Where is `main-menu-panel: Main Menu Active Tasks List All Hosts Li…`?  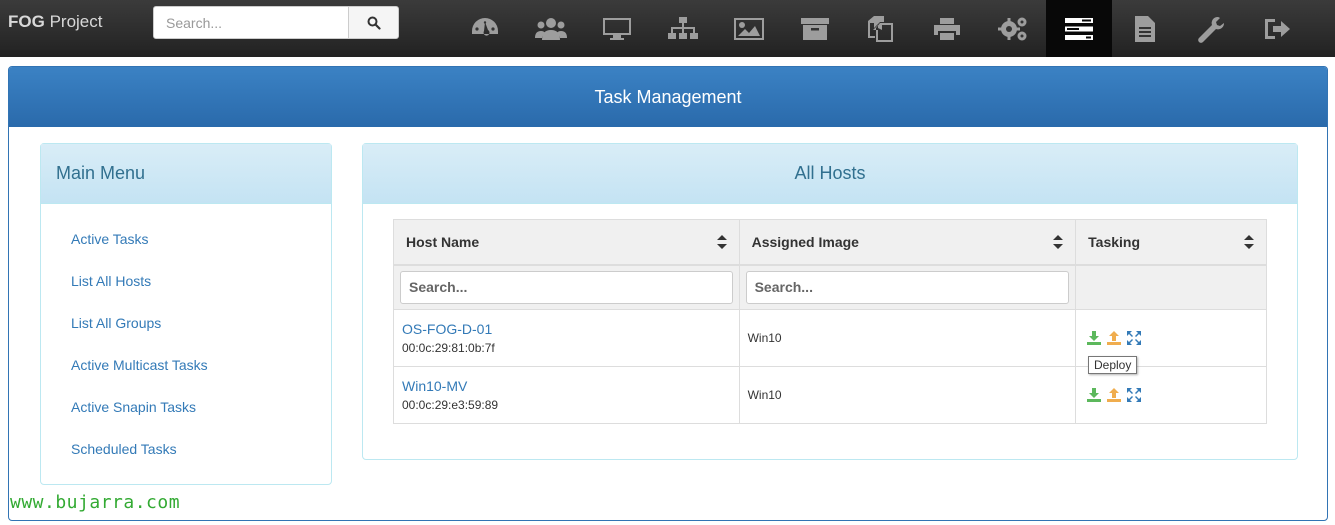
main-menu-panel: Main Menu Active Tasks List All Hosts Li… is located at coordinates (186, 314).